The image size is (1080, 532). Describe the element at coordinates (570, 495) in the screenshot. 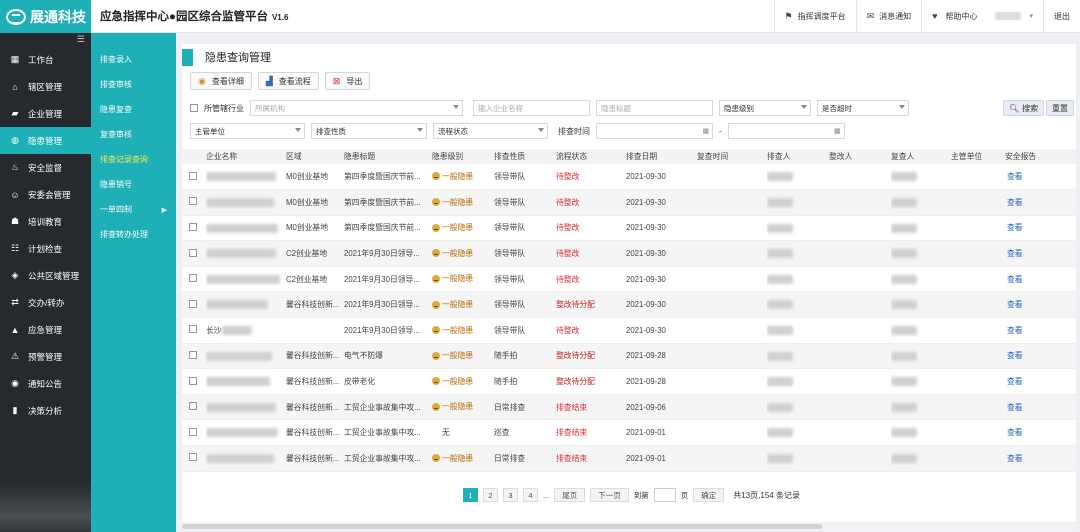

I see `last-page-button: 尾页` at that location.